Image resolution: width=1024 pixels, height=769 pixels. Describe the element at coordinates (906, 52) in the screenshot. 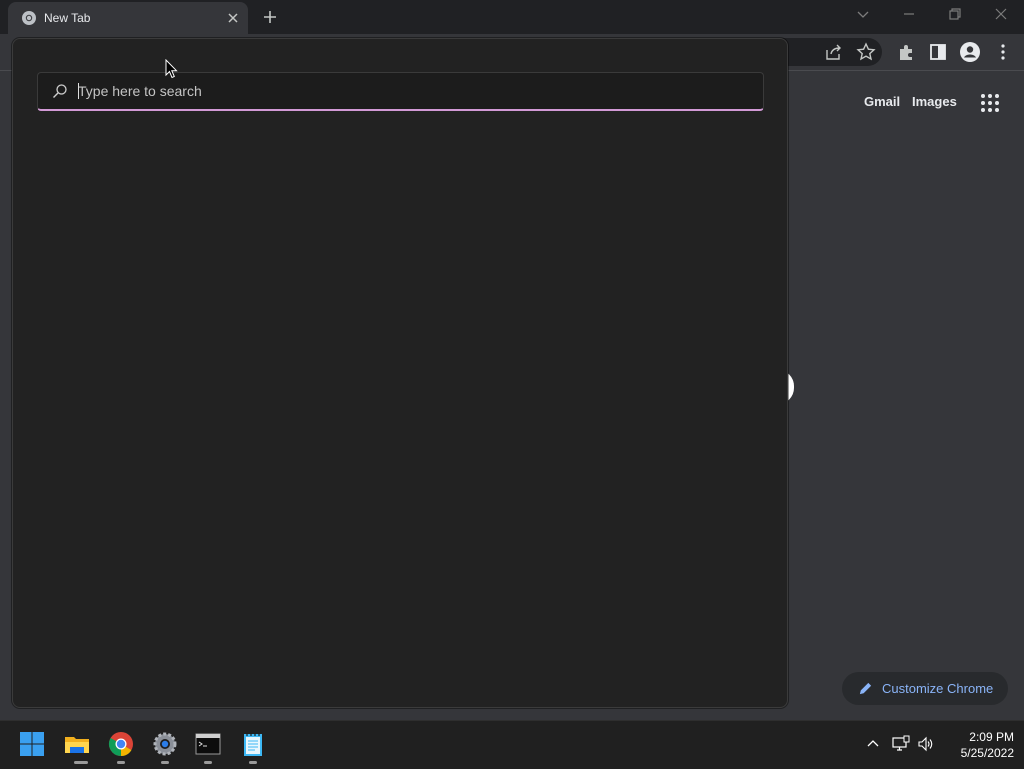

I see `extensions-icon` at that location.